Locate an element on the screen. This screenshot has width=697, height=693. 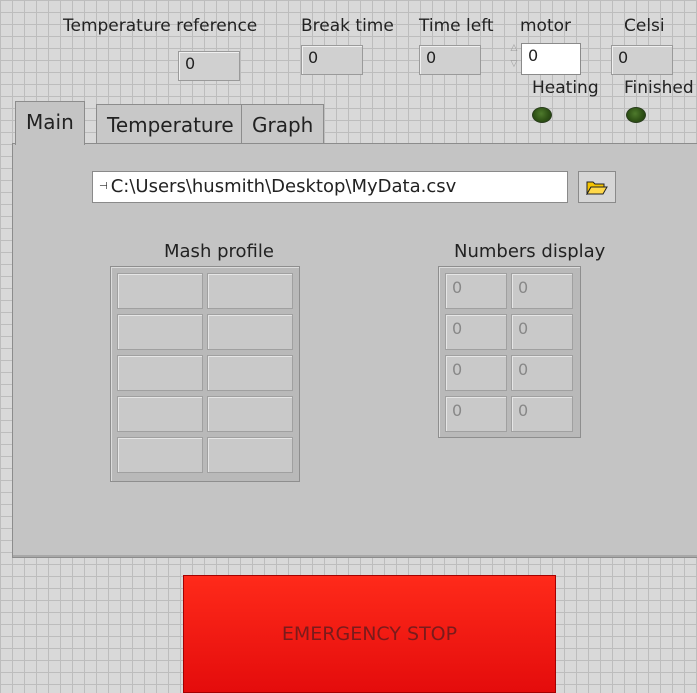
browse-button is located at coordinates (597, 187).